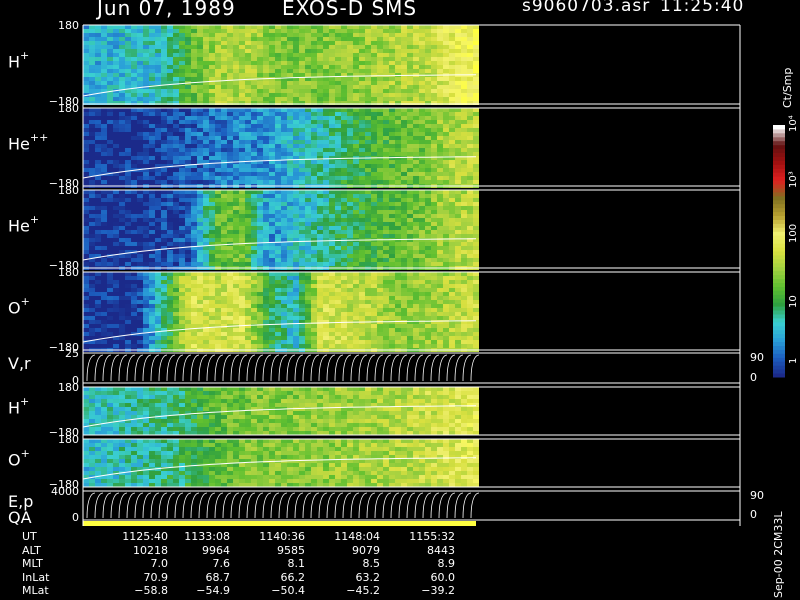 The width and height of the screenshot is (800, 600). I want to click on time-row-label: MLat, so click(35, 590).